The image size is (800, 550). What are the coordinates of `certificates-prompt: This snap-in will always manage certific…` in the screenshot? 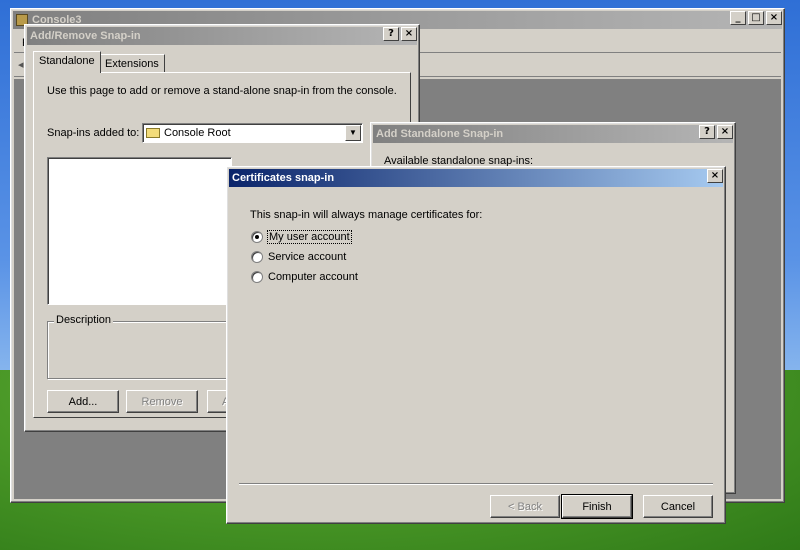 It's located at (366, 215).